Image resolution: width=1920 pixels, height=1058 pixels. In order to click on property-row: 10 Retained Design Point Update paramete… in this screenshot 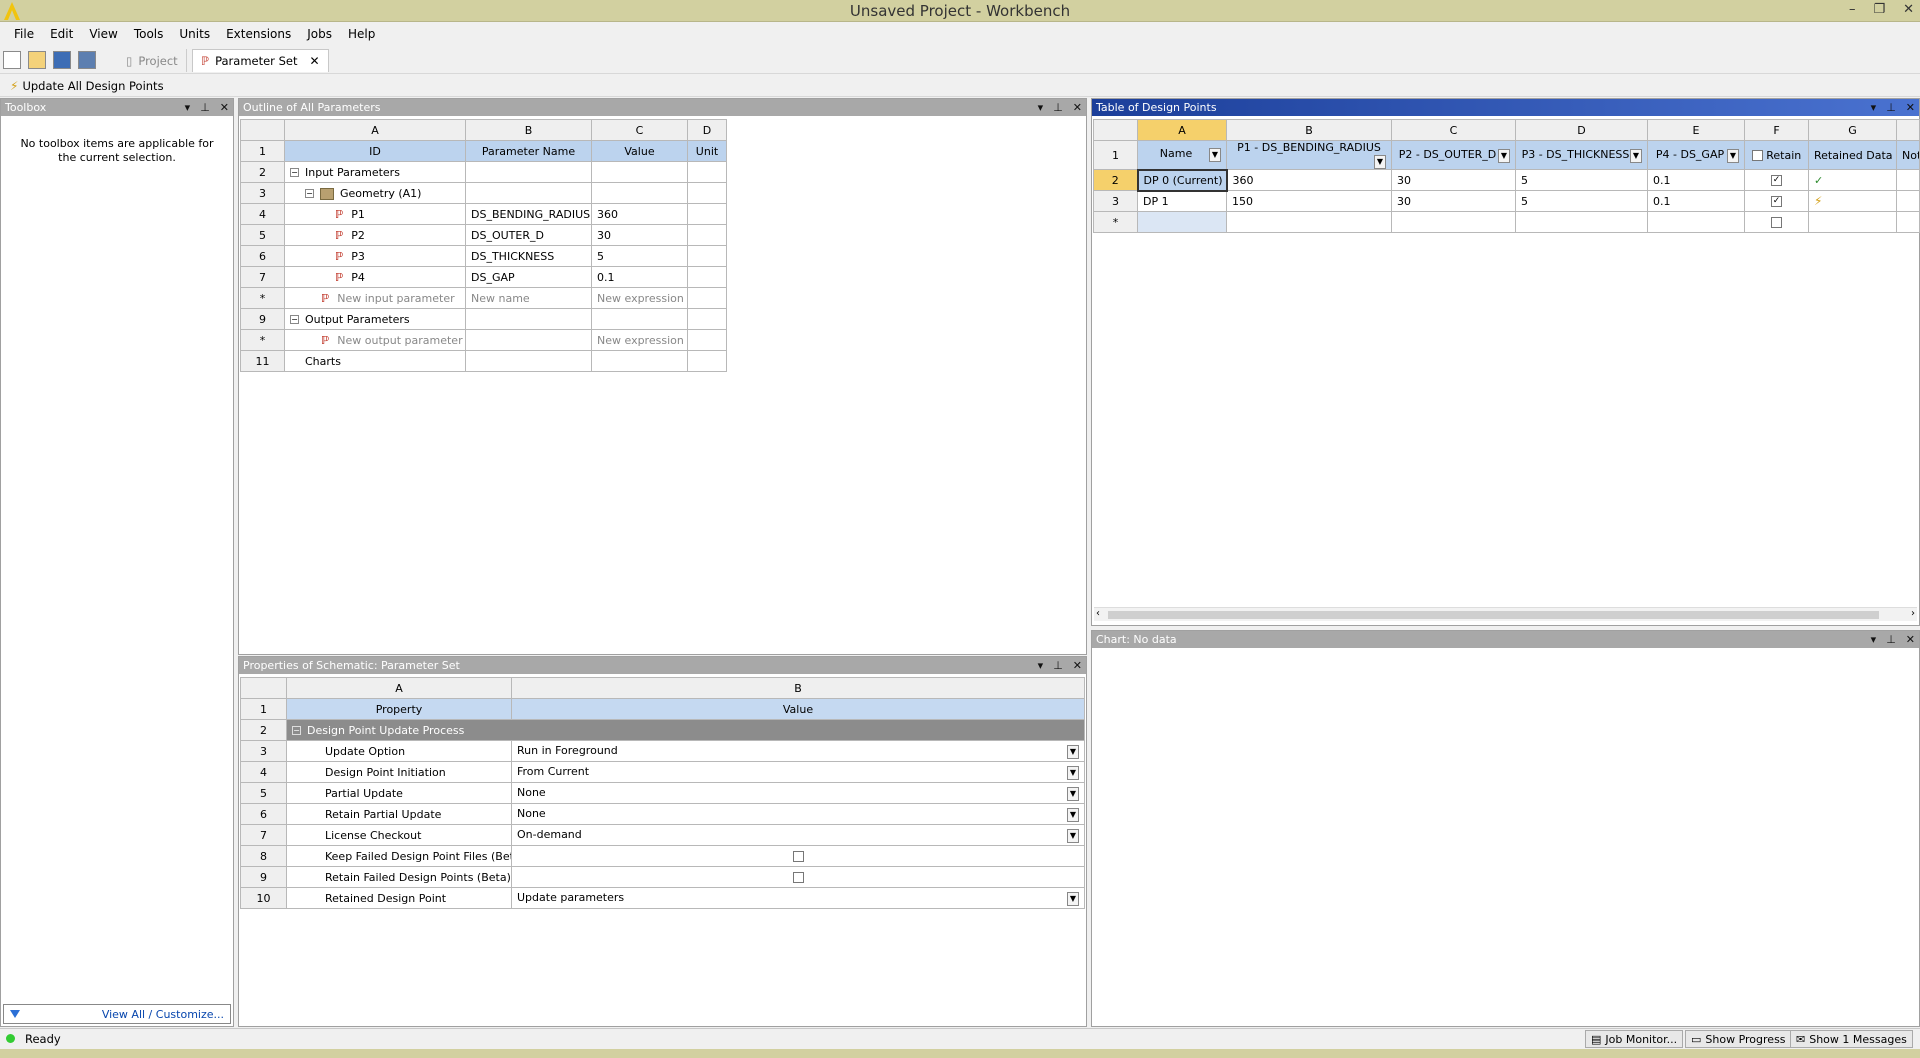, I will do `click(662, 898)`.